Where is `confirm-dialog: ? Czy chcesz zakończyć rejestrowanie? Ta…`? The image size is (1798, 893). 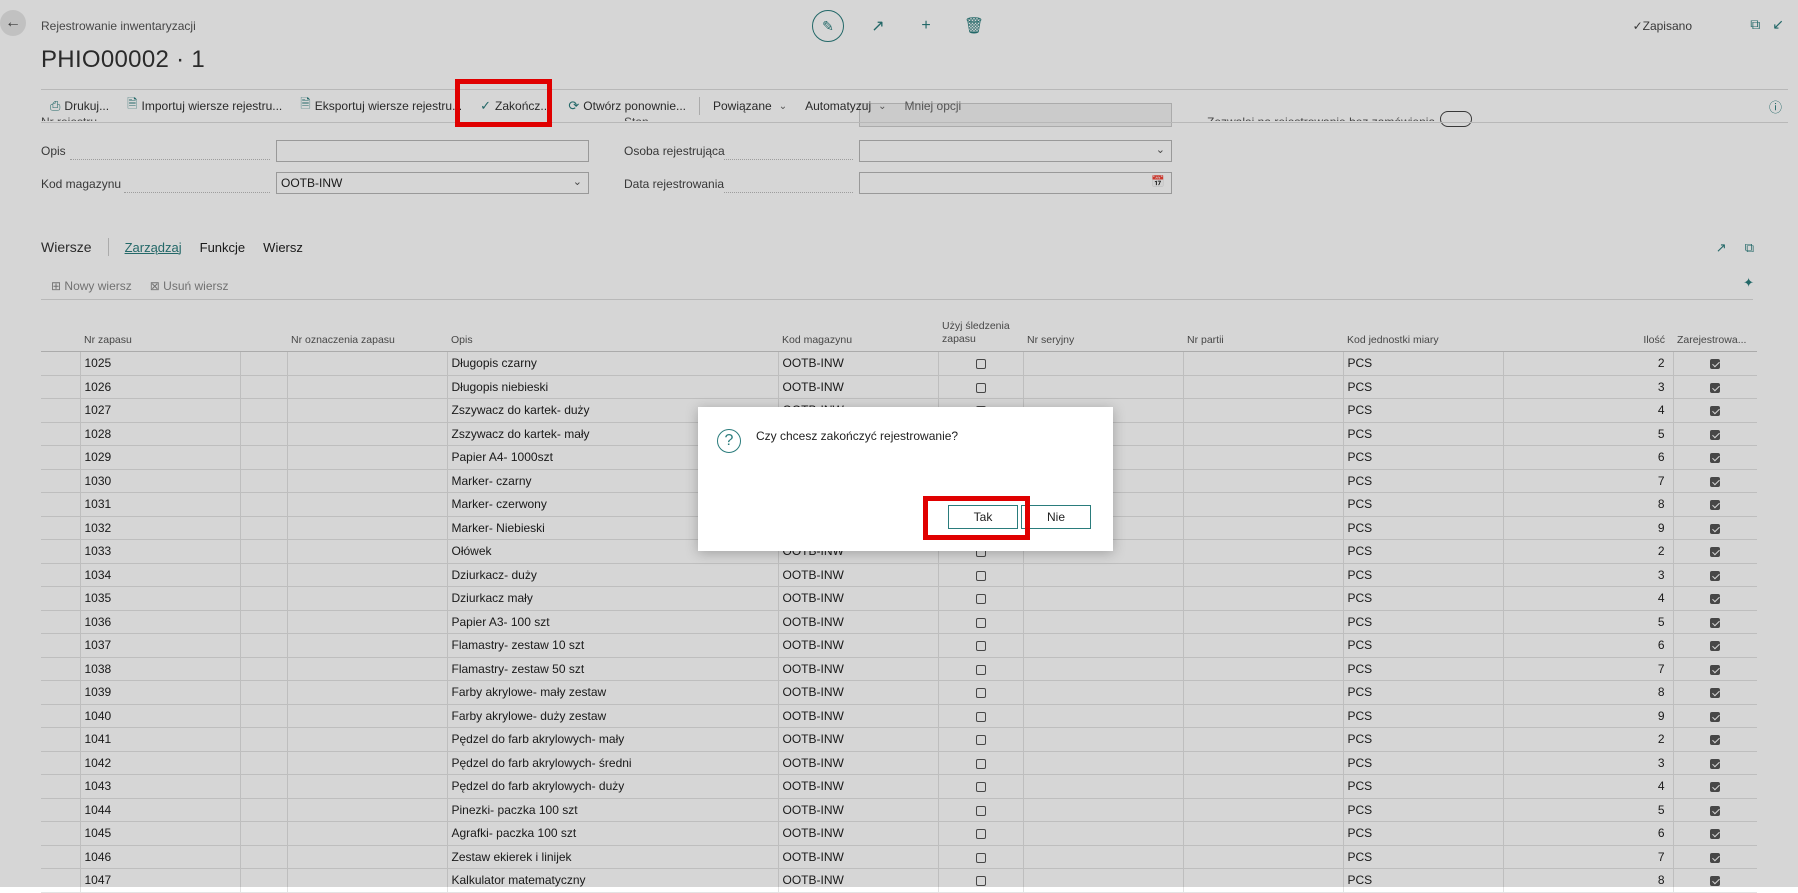
confirm-dialog: ? Czy chcesz zakończyć rejestrowanie? Ta… is located at coordinates (905, 479).